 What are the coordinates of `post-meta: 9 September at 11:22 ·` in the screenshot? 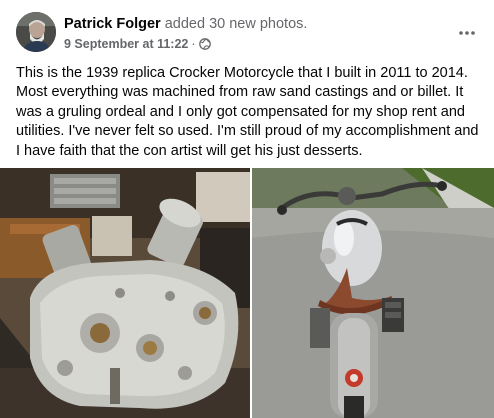 It's located at (137, 44).